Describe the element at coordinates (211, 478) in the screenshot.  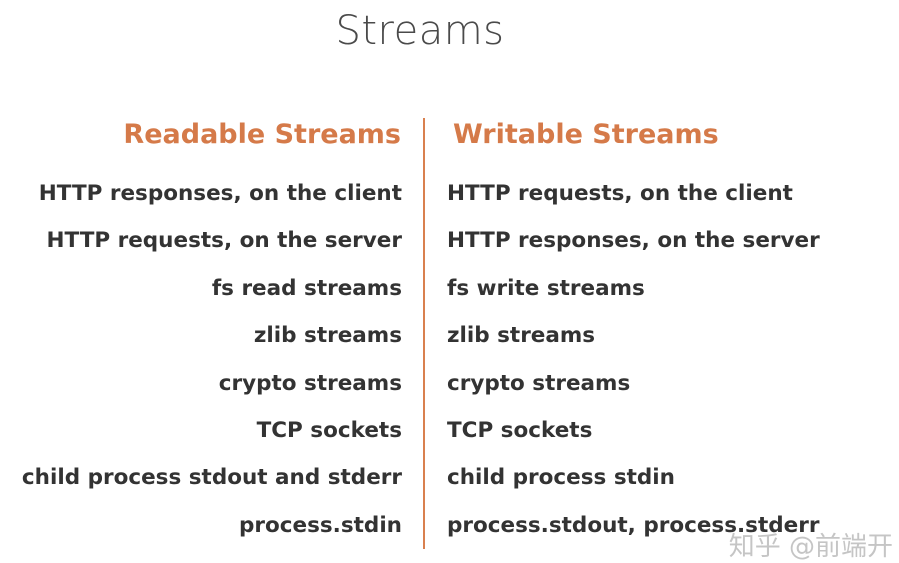
I see `list-item: child process stdout and stderr` at that location.